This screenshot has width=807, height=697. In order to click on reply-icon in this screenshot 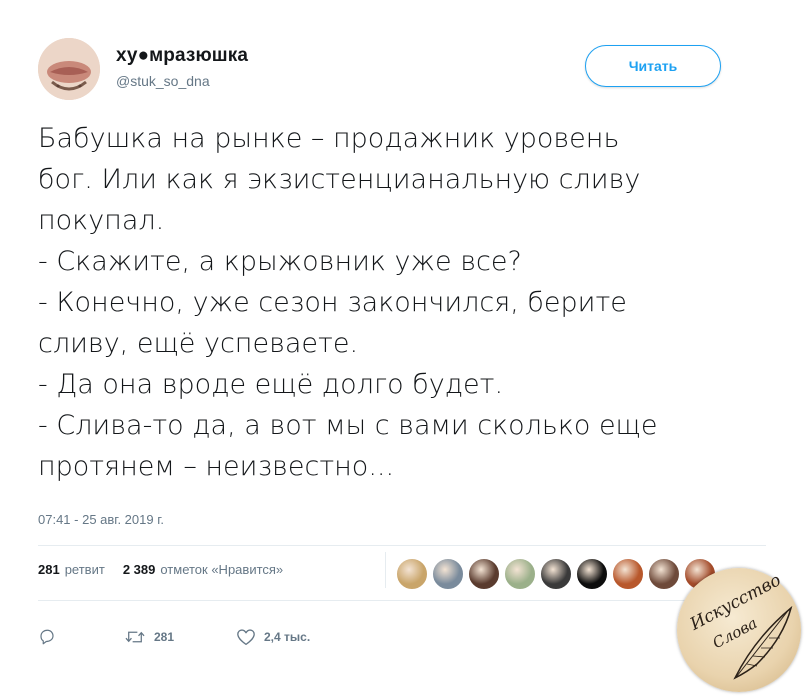, I will do `click(47, 637)`.